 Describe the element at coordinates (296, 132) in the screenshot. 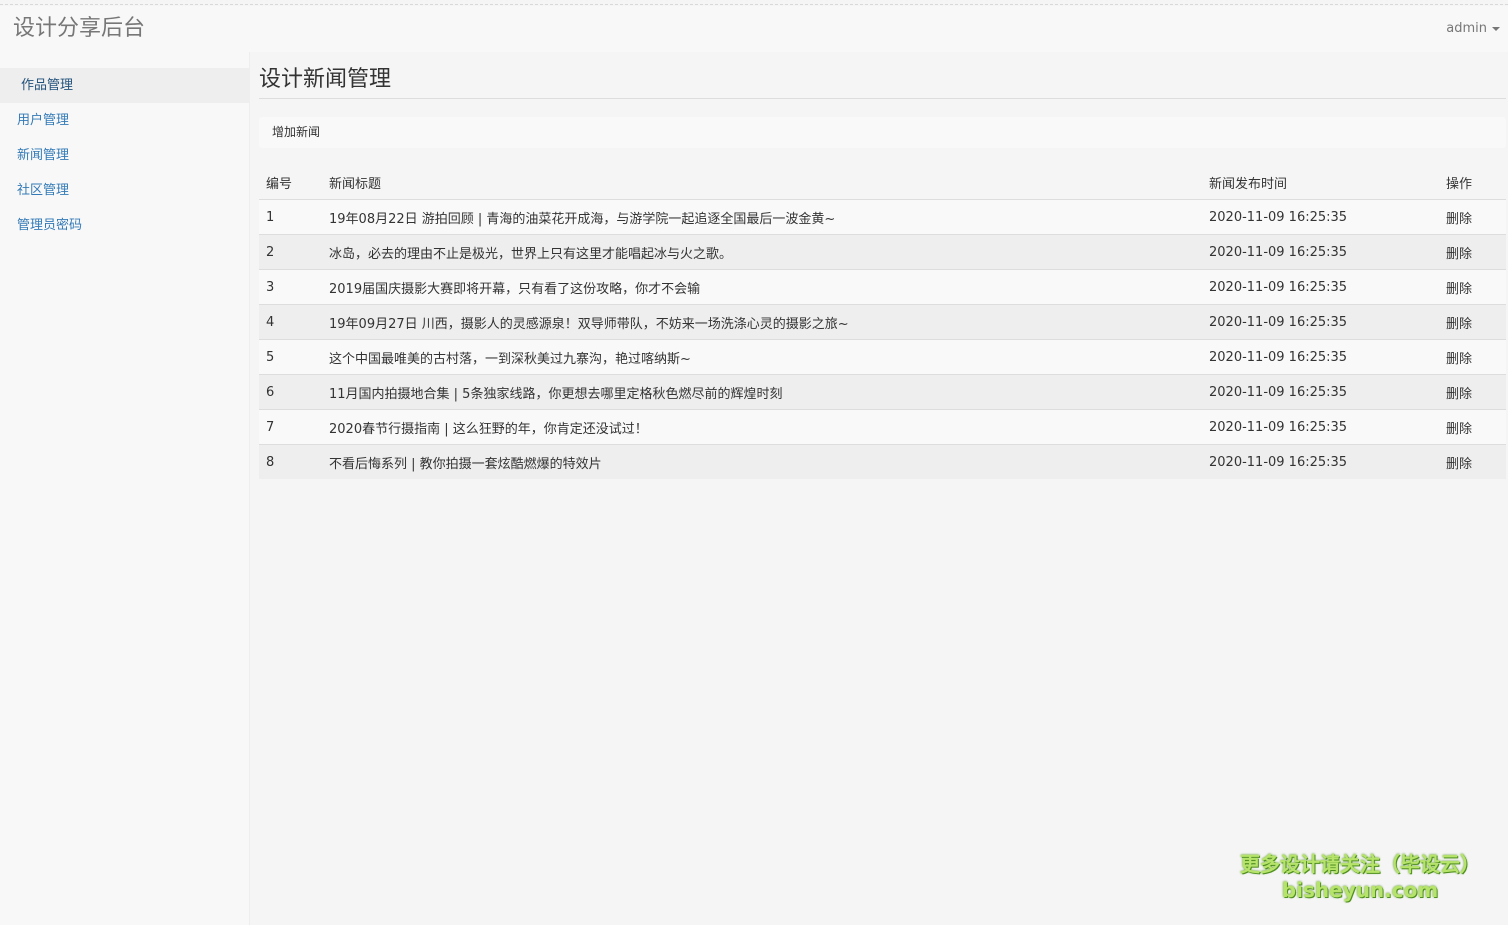

I see `add-news-button: 增加新闻` at that location.